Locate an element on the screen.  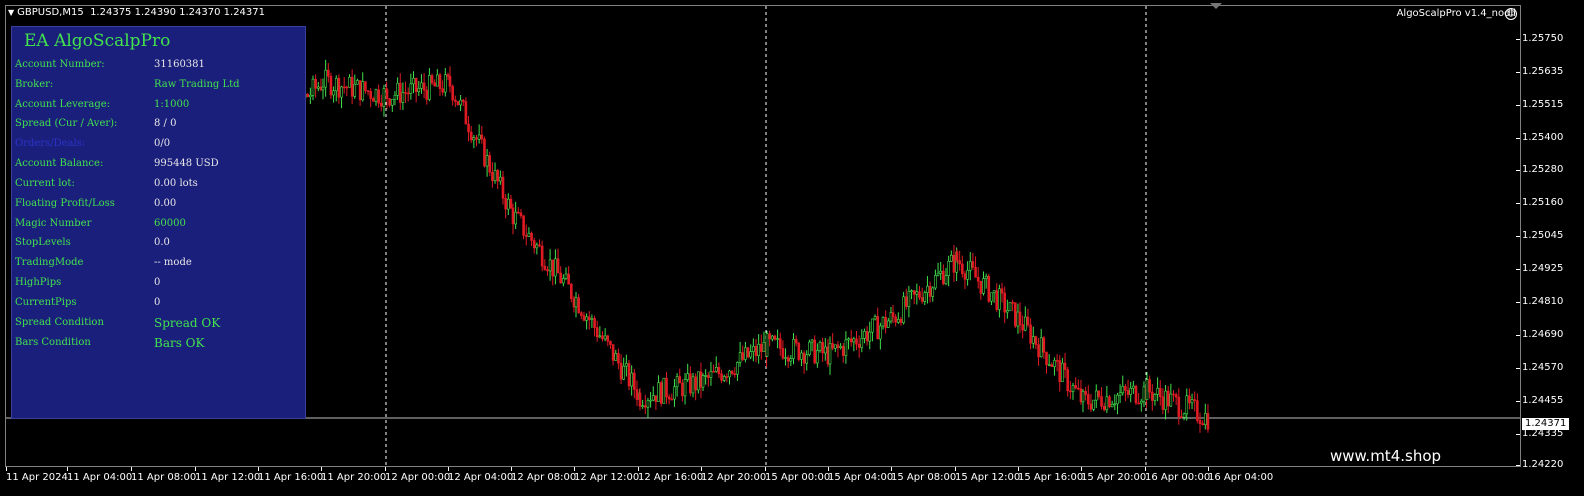
time-tick-label: 11 Apr 2024 is located at coordinates (37, 475).